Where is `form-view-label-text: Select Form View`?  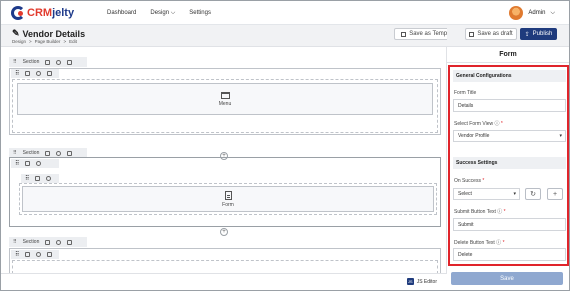 form-view-label-text: Select Form View is located at coordinates (474, 124).